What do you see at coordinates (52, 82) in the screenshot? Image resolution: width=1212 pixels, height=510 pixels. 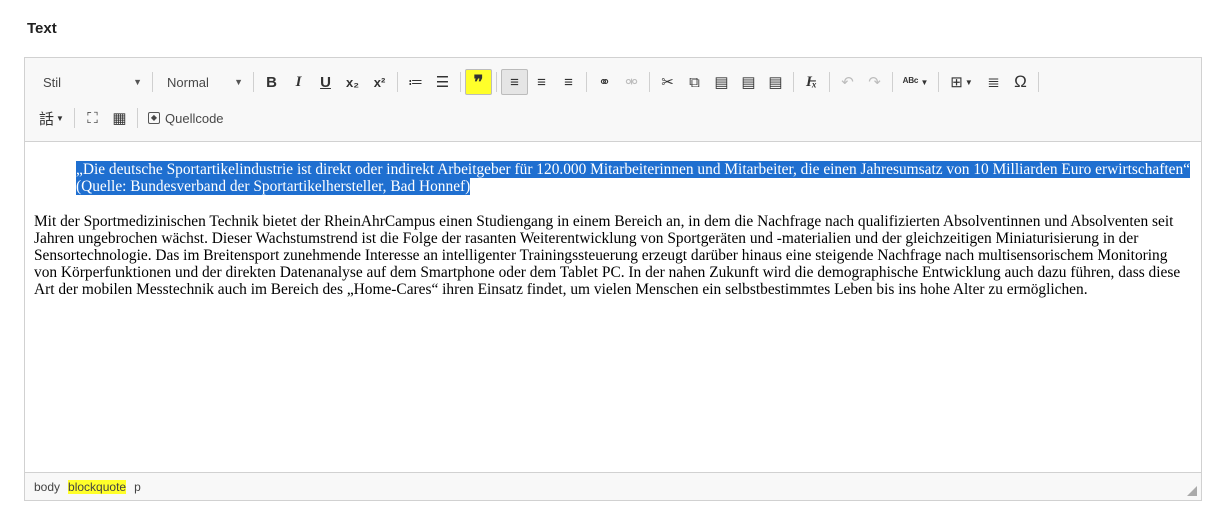 I see `style-combo-label: Stil` at bounding box center [52, 82].